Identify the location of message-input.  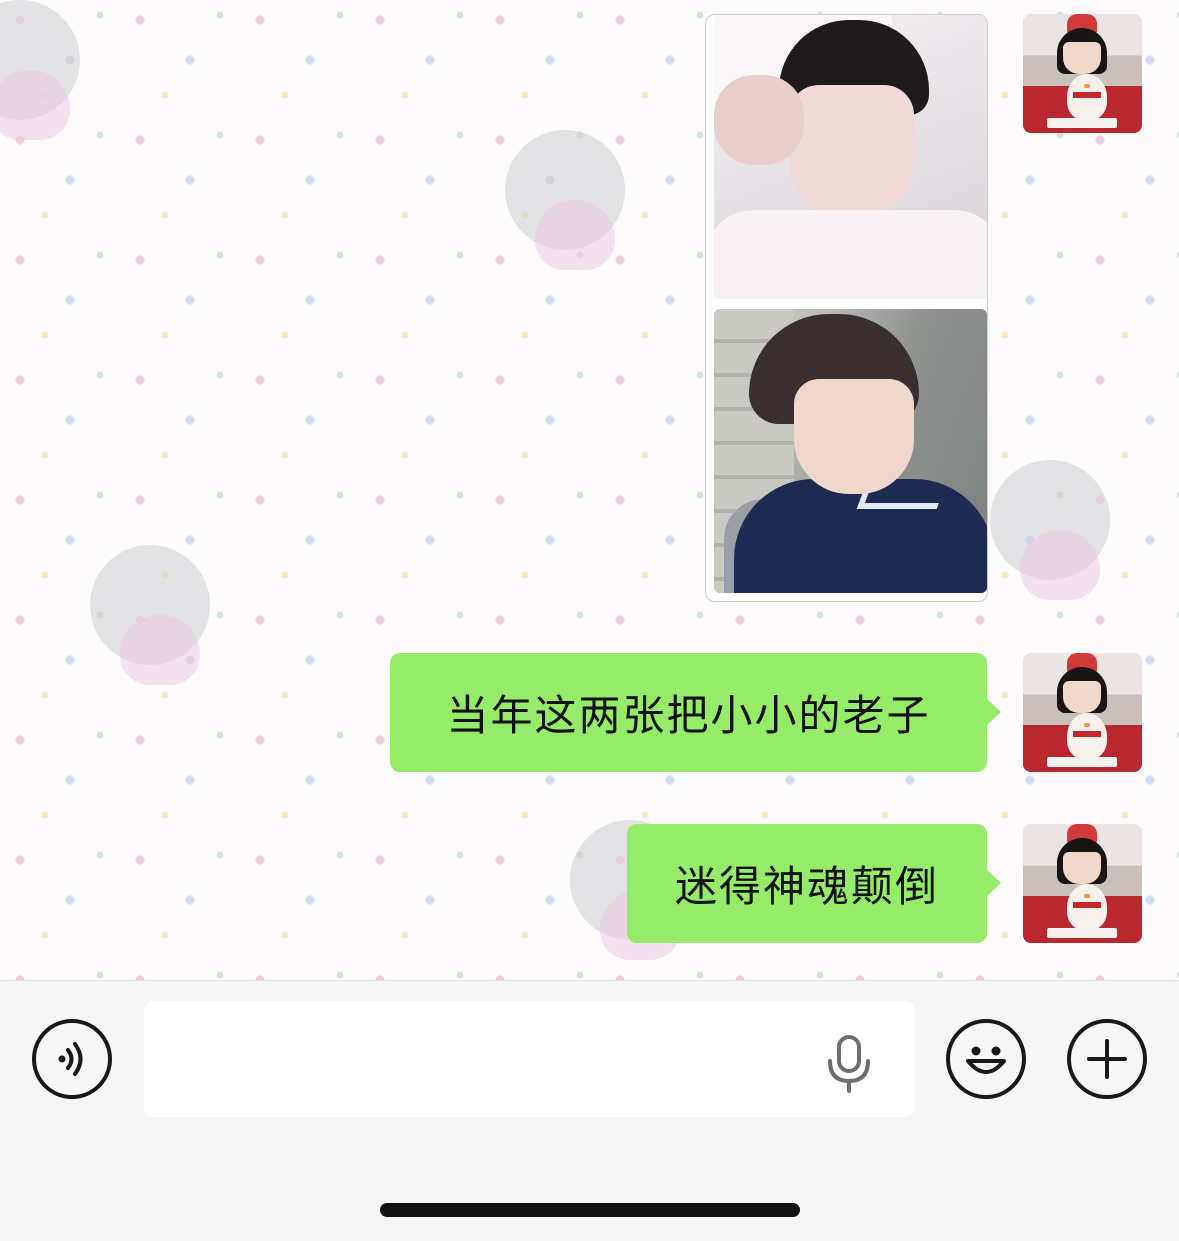
(529, 1059).